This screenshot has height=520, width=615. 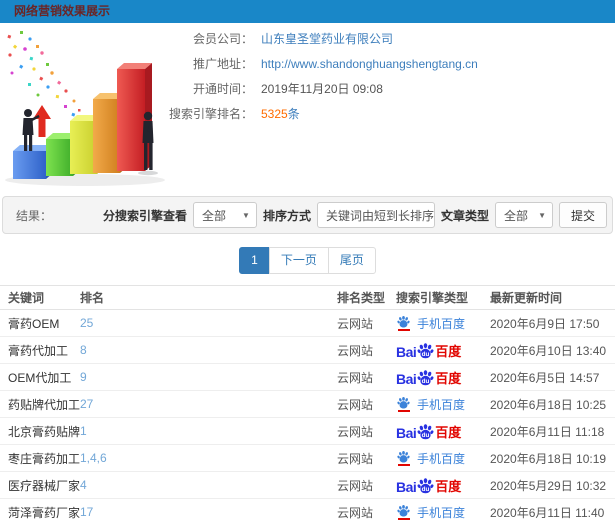 I want to click on table-row: OEM代加工 9 云网站 Bai du 百度 2020年6月5日 14:57, so click(x=307, y=377).